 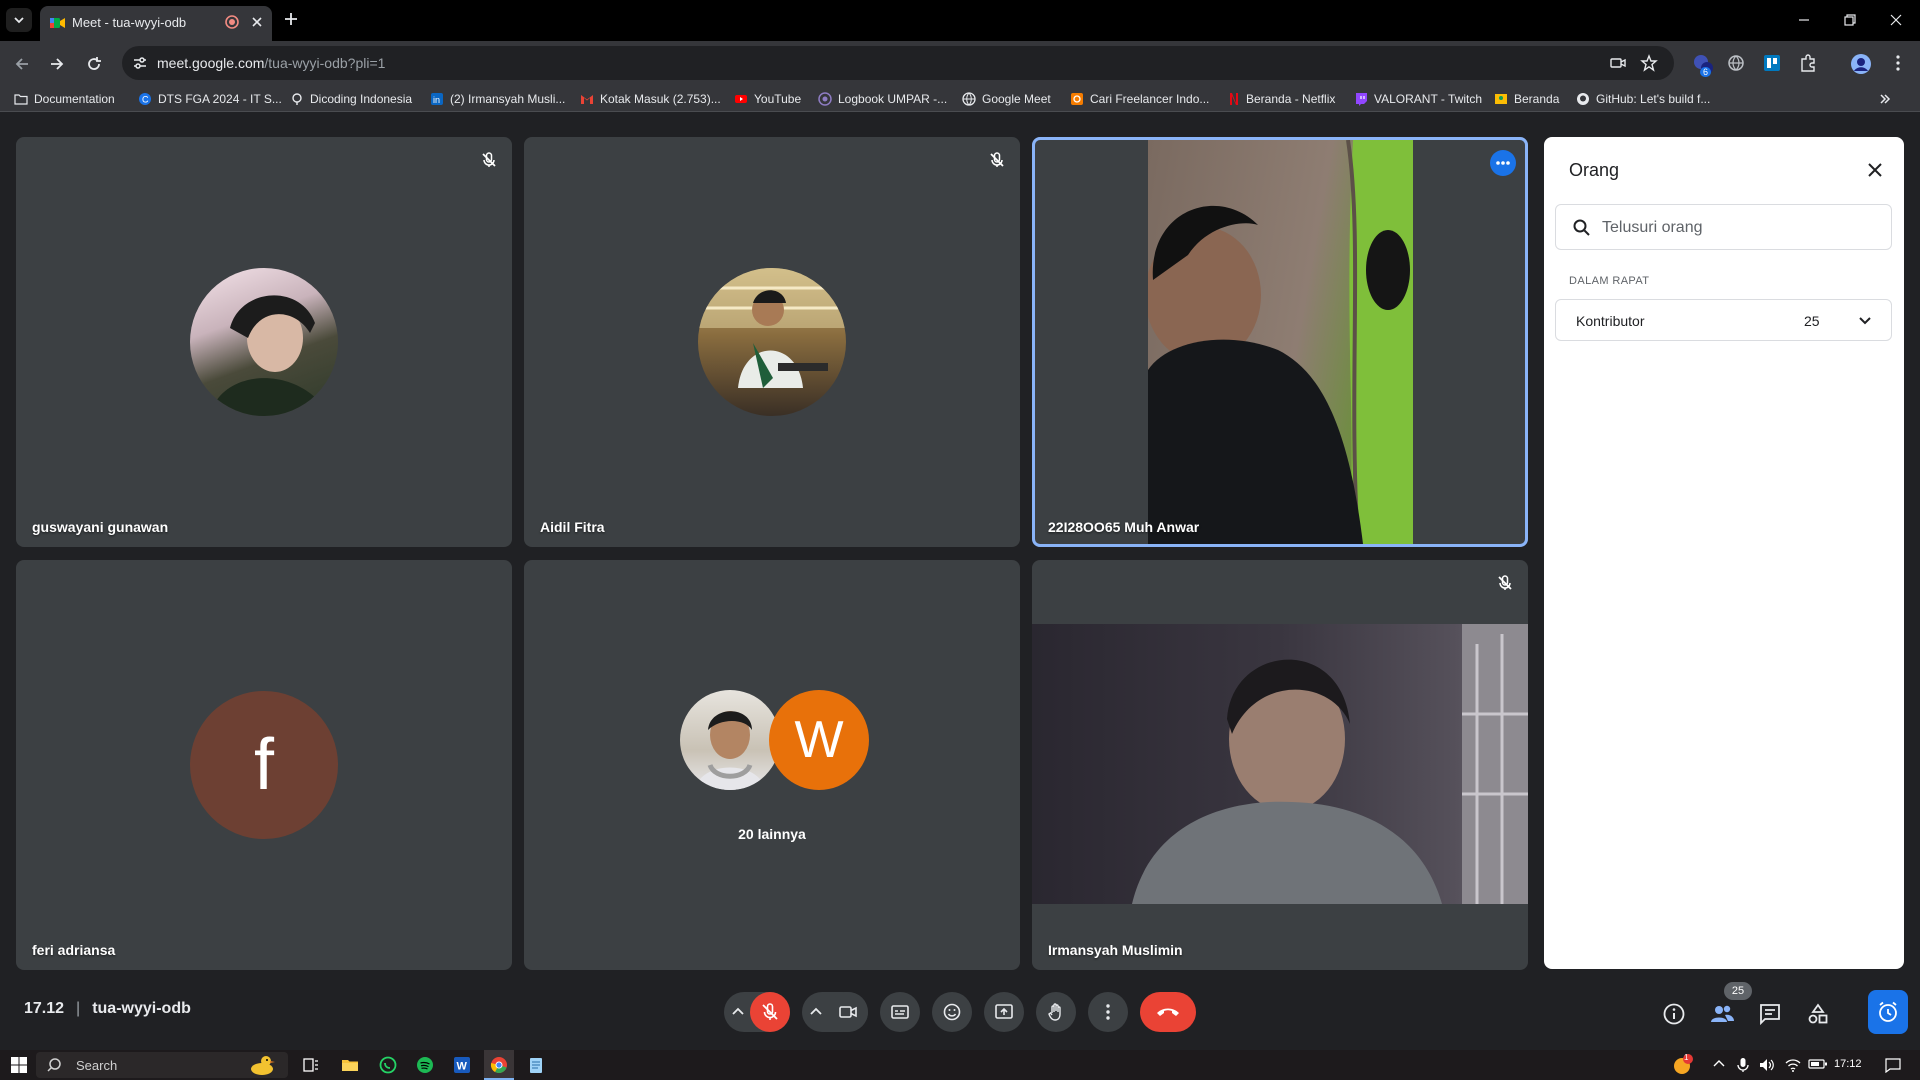 What do you see at coordinates (1280, 342) in the screenshot?
I see `participant-tile-active: 22I28OO65 Muh Anwar` at bounding box center [1280, 342].